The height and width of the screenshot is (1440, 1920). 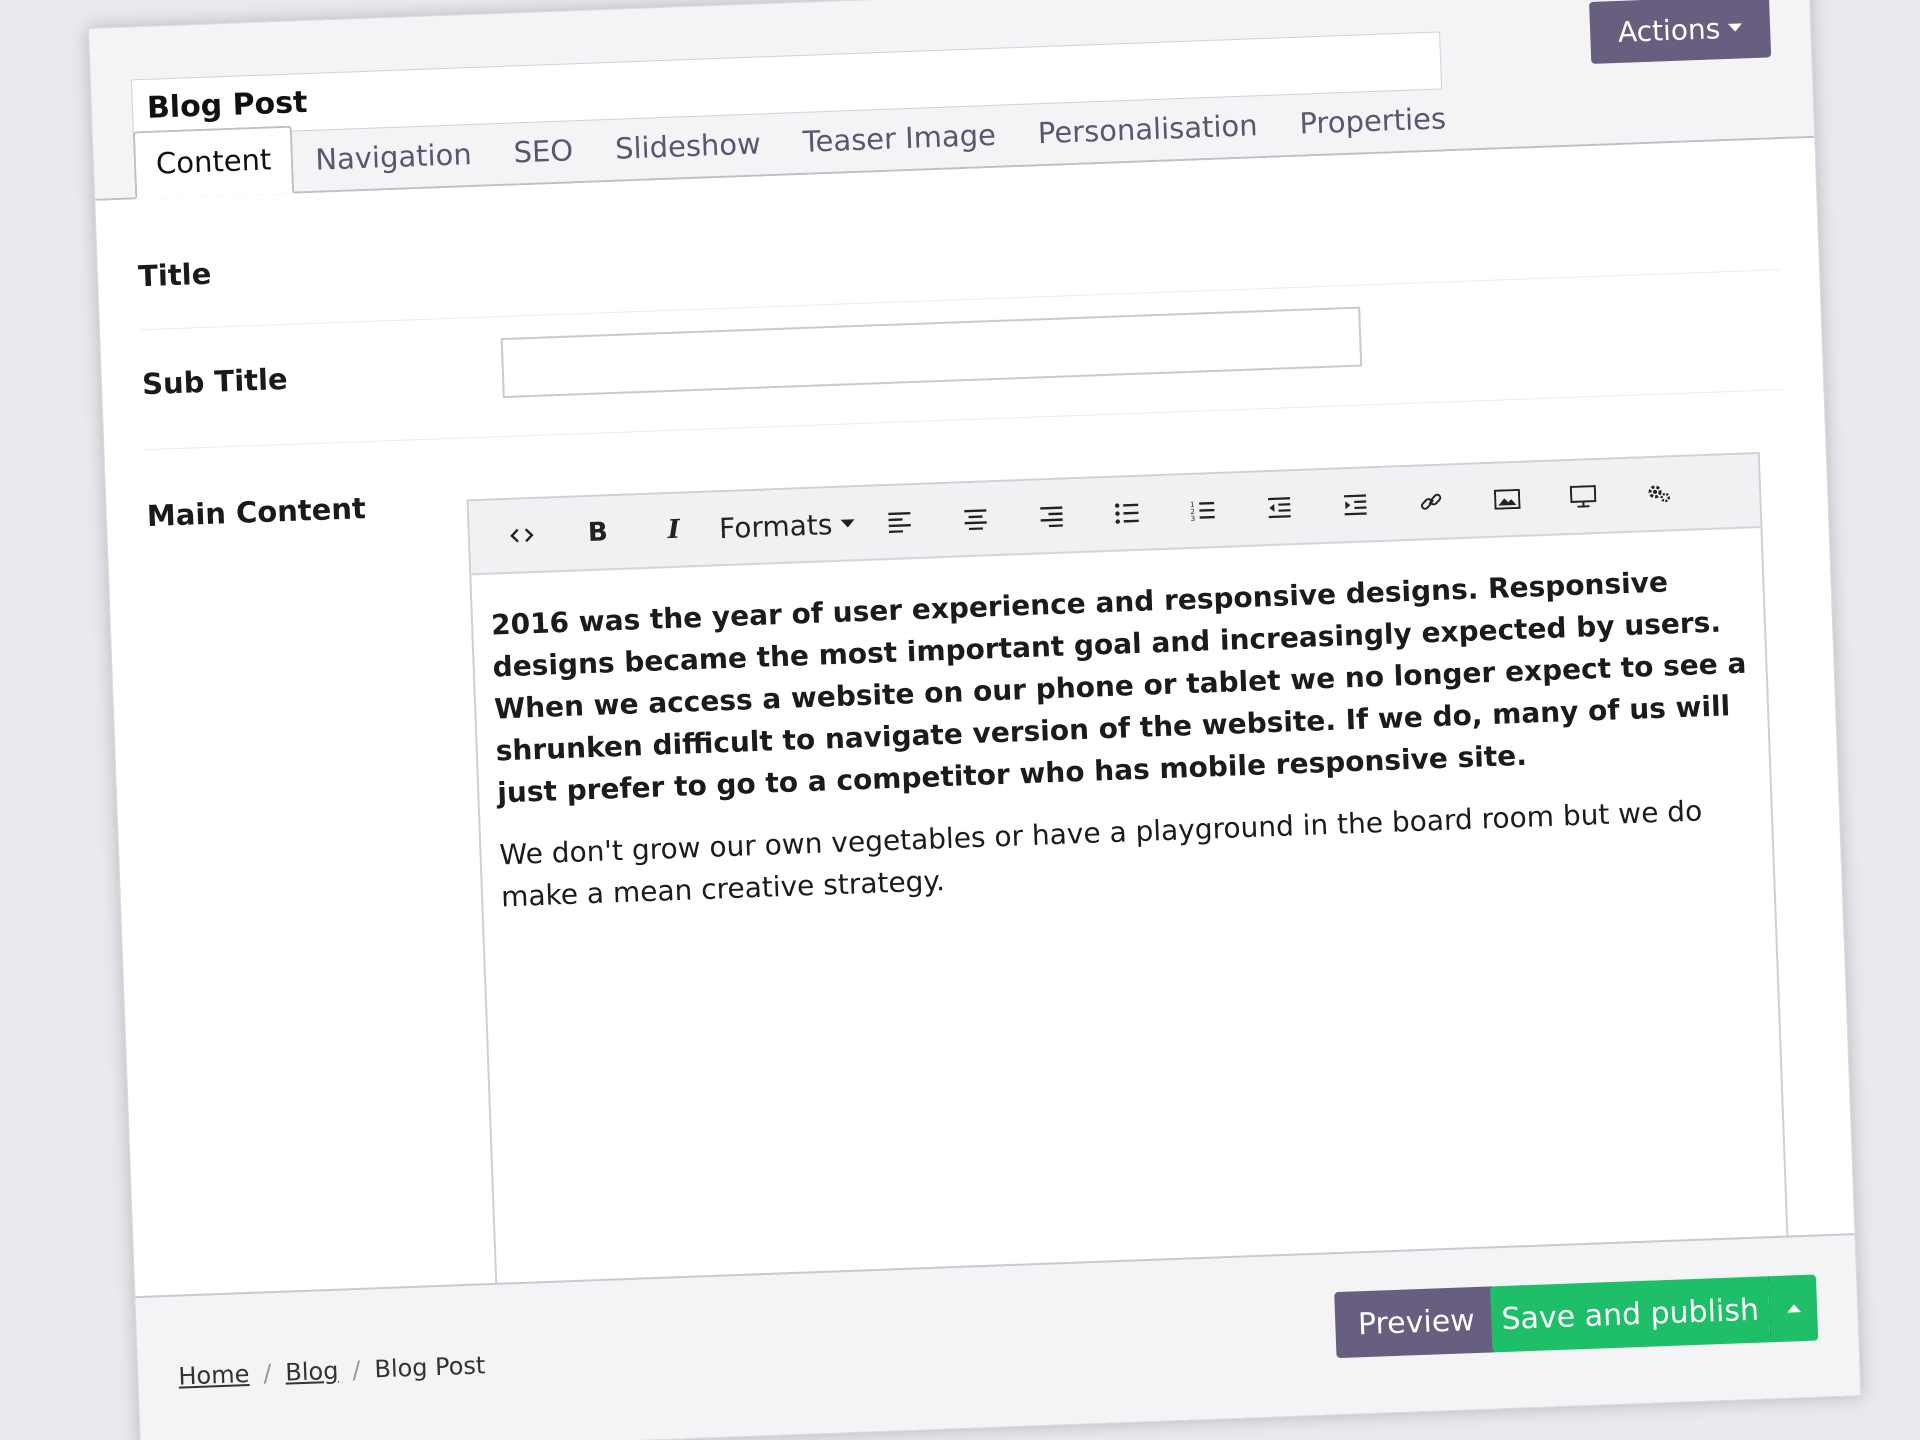 I want to click on tab-content: Content, so click(x=213, y=162).